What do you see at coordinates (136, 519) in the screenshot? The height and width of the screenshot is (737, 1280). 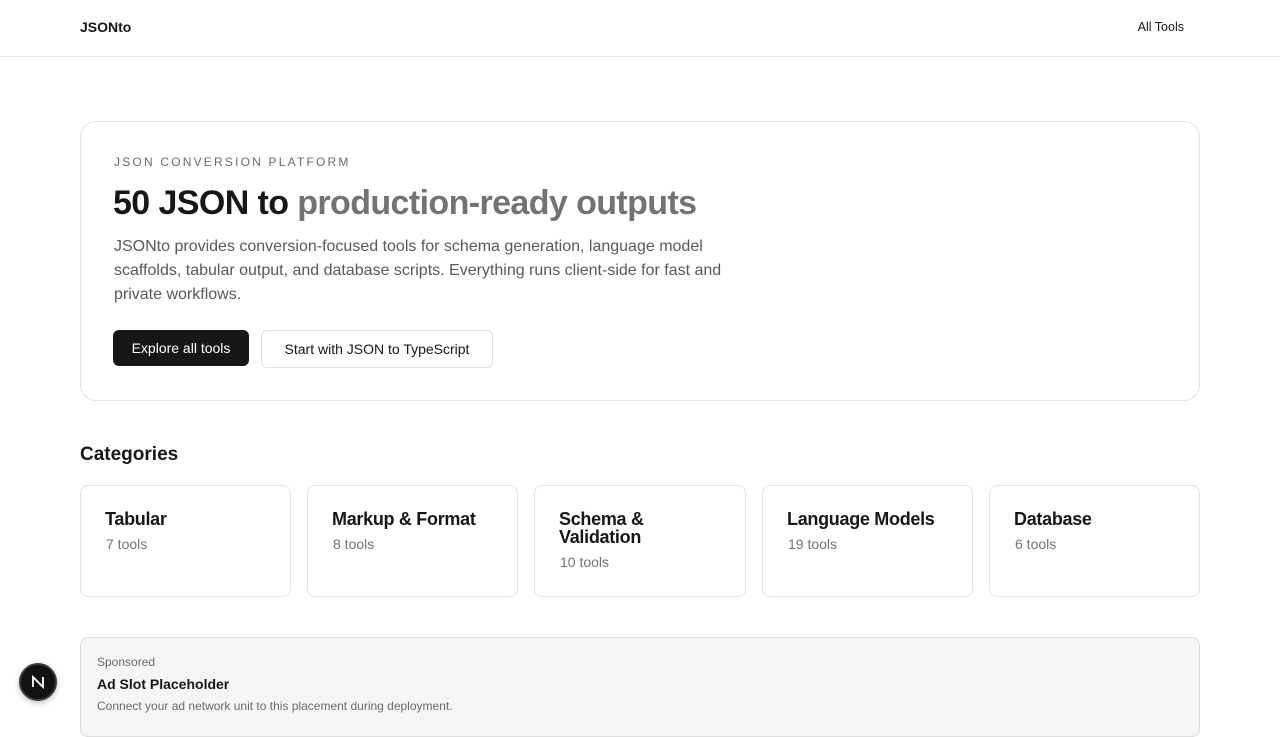 I see `category-name: Tabular` at bounding box center [136, 519].